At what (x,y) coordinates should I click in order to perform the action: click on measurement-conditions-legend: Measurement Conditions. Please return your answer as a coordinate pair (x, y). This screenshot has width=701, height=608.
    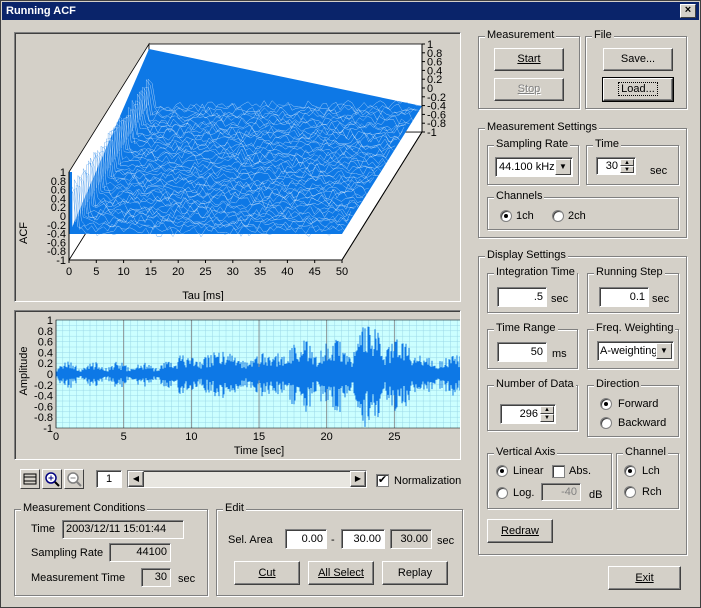
    Looking at the image, I should click on (84, 508).